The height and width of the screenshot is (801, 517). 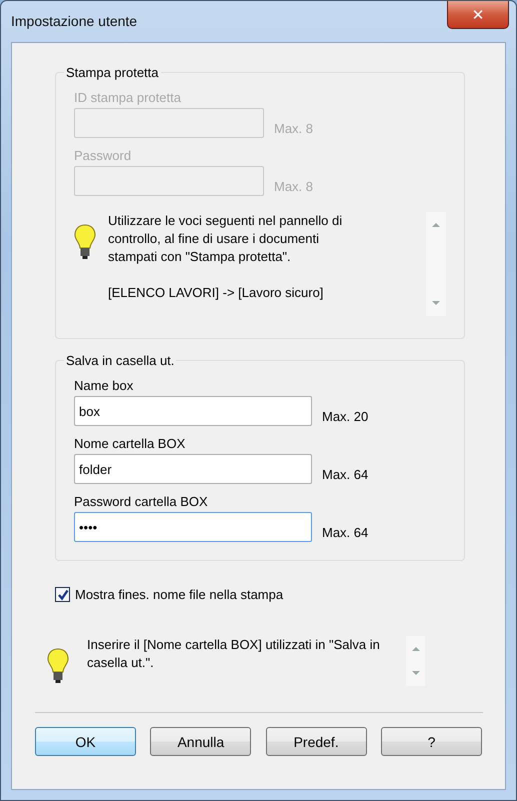 I want to click on field-label: Name box, so click(x=104, y=385).